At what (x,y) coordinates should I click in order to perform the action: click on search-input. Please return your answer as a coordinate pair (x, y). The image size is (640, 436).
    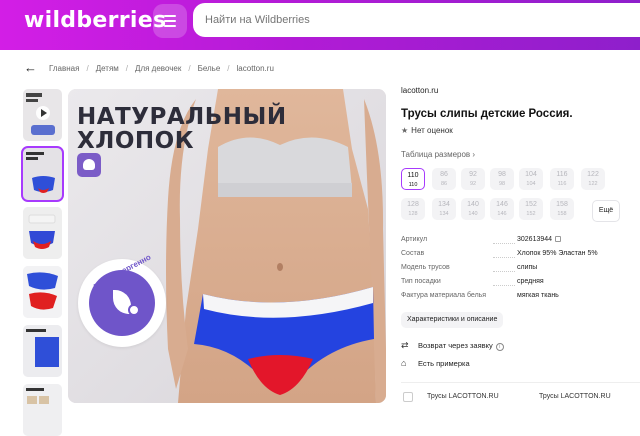
    Looking at the image, I should click on (416, 20).